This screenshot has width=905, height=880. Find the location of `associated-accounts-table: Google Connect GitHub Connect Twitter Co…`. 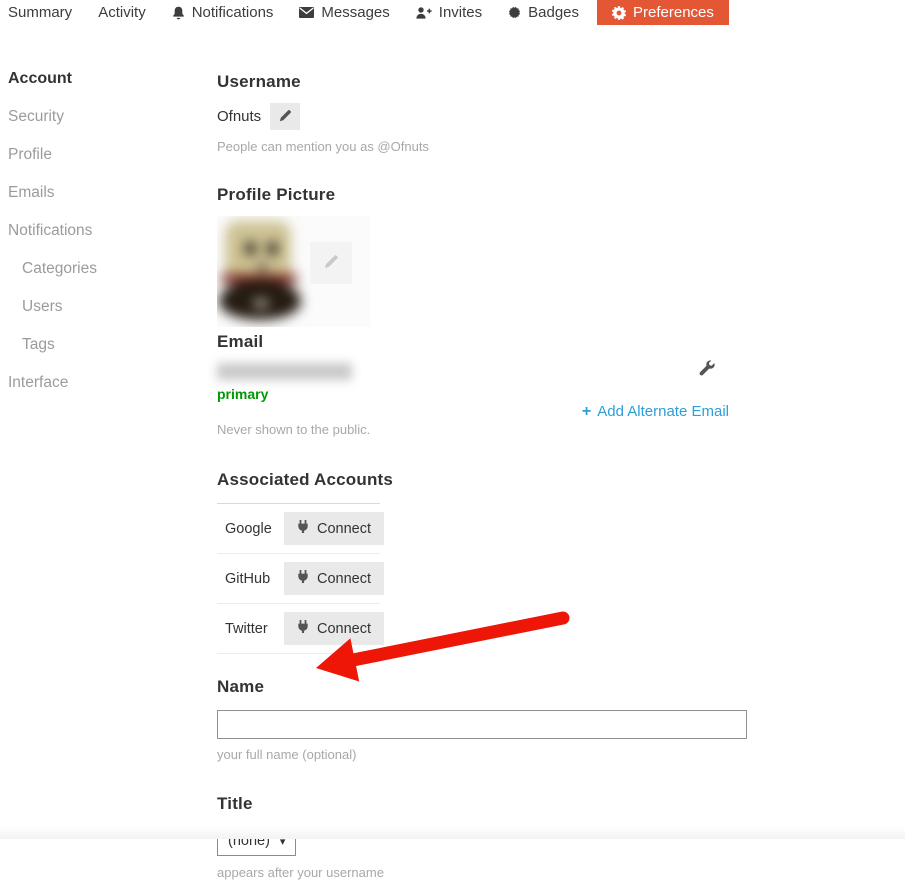

associated-accounts-table: Google Connect GitHub Connect Twitter Co… is located at coordinates (301, 578).